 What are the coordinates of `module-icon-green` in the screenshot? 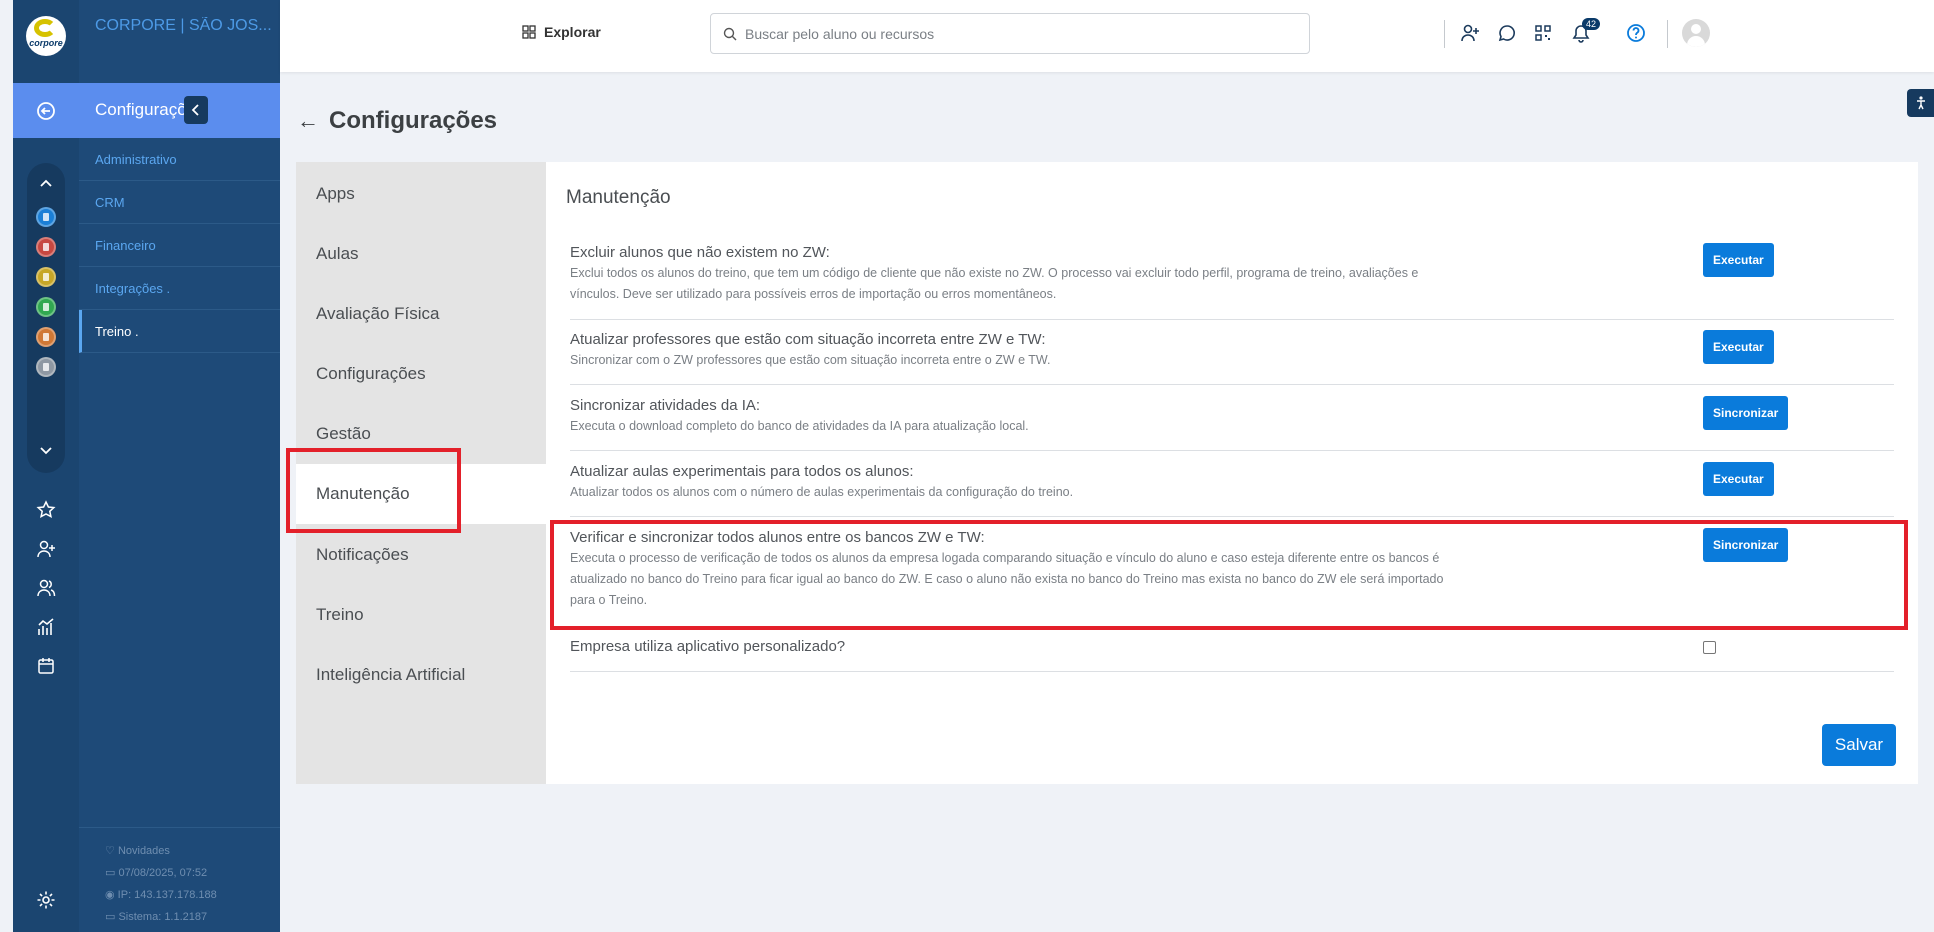 It's located at (46, 307).